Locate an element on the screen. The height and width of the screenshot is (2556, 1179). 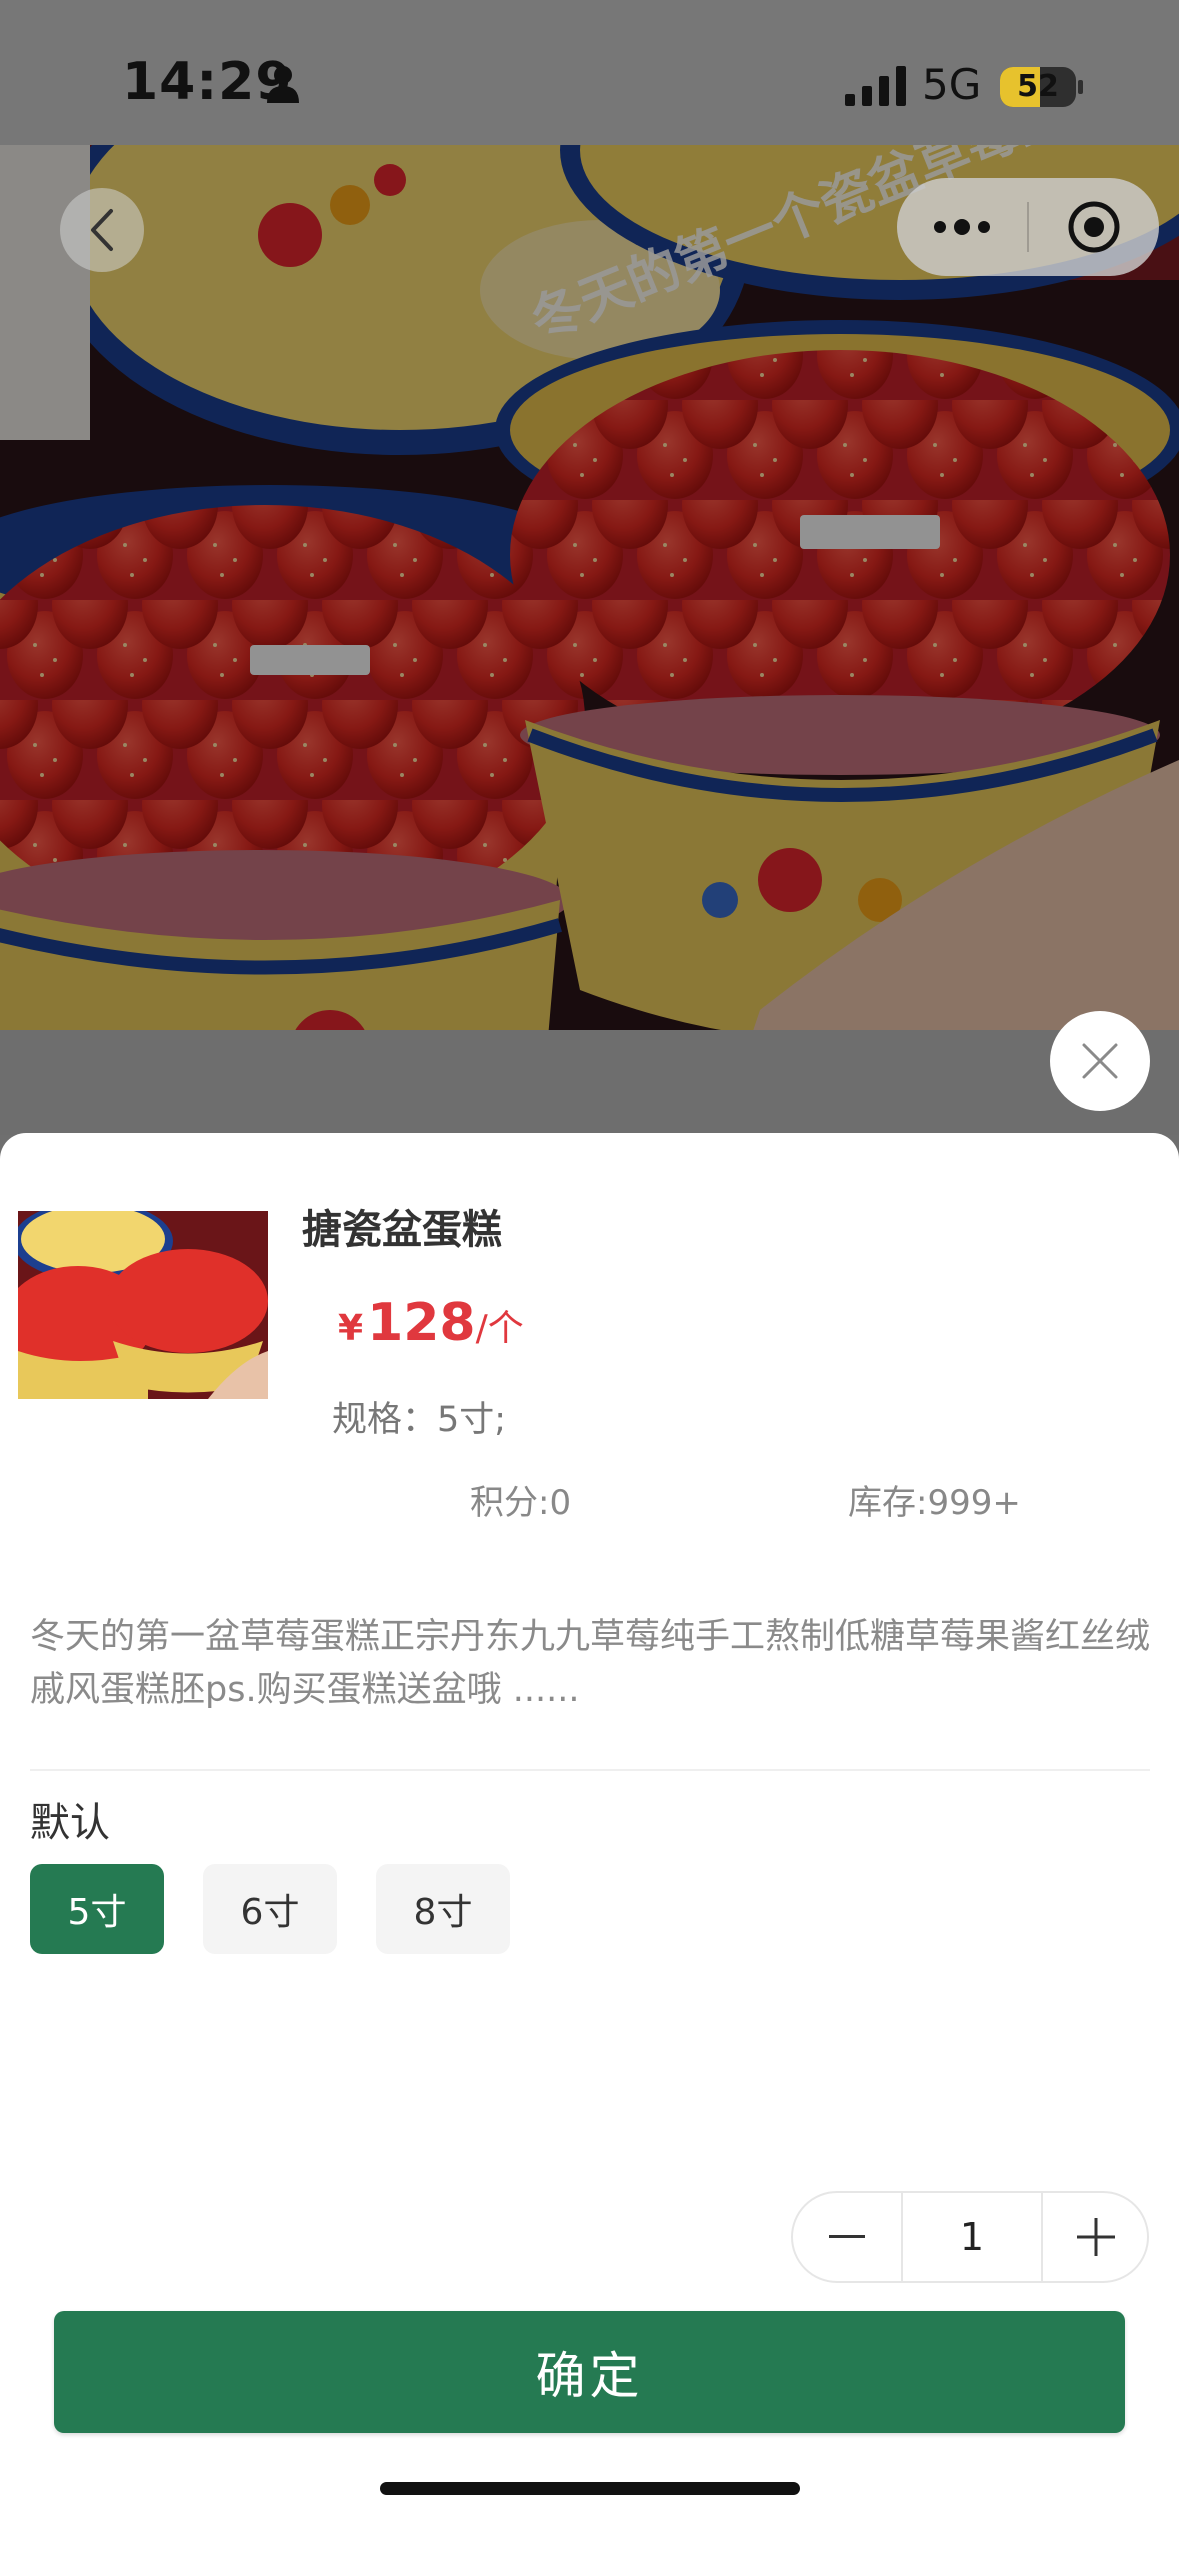
option-group-label: 默认 is located at coordinates (70, 1823).